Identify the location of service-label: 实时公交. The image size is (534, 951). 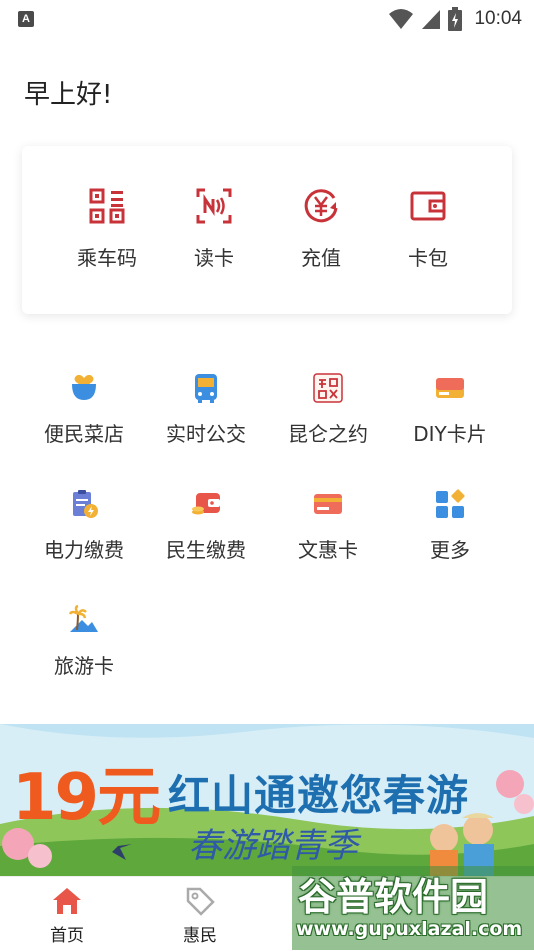
(206, 434).